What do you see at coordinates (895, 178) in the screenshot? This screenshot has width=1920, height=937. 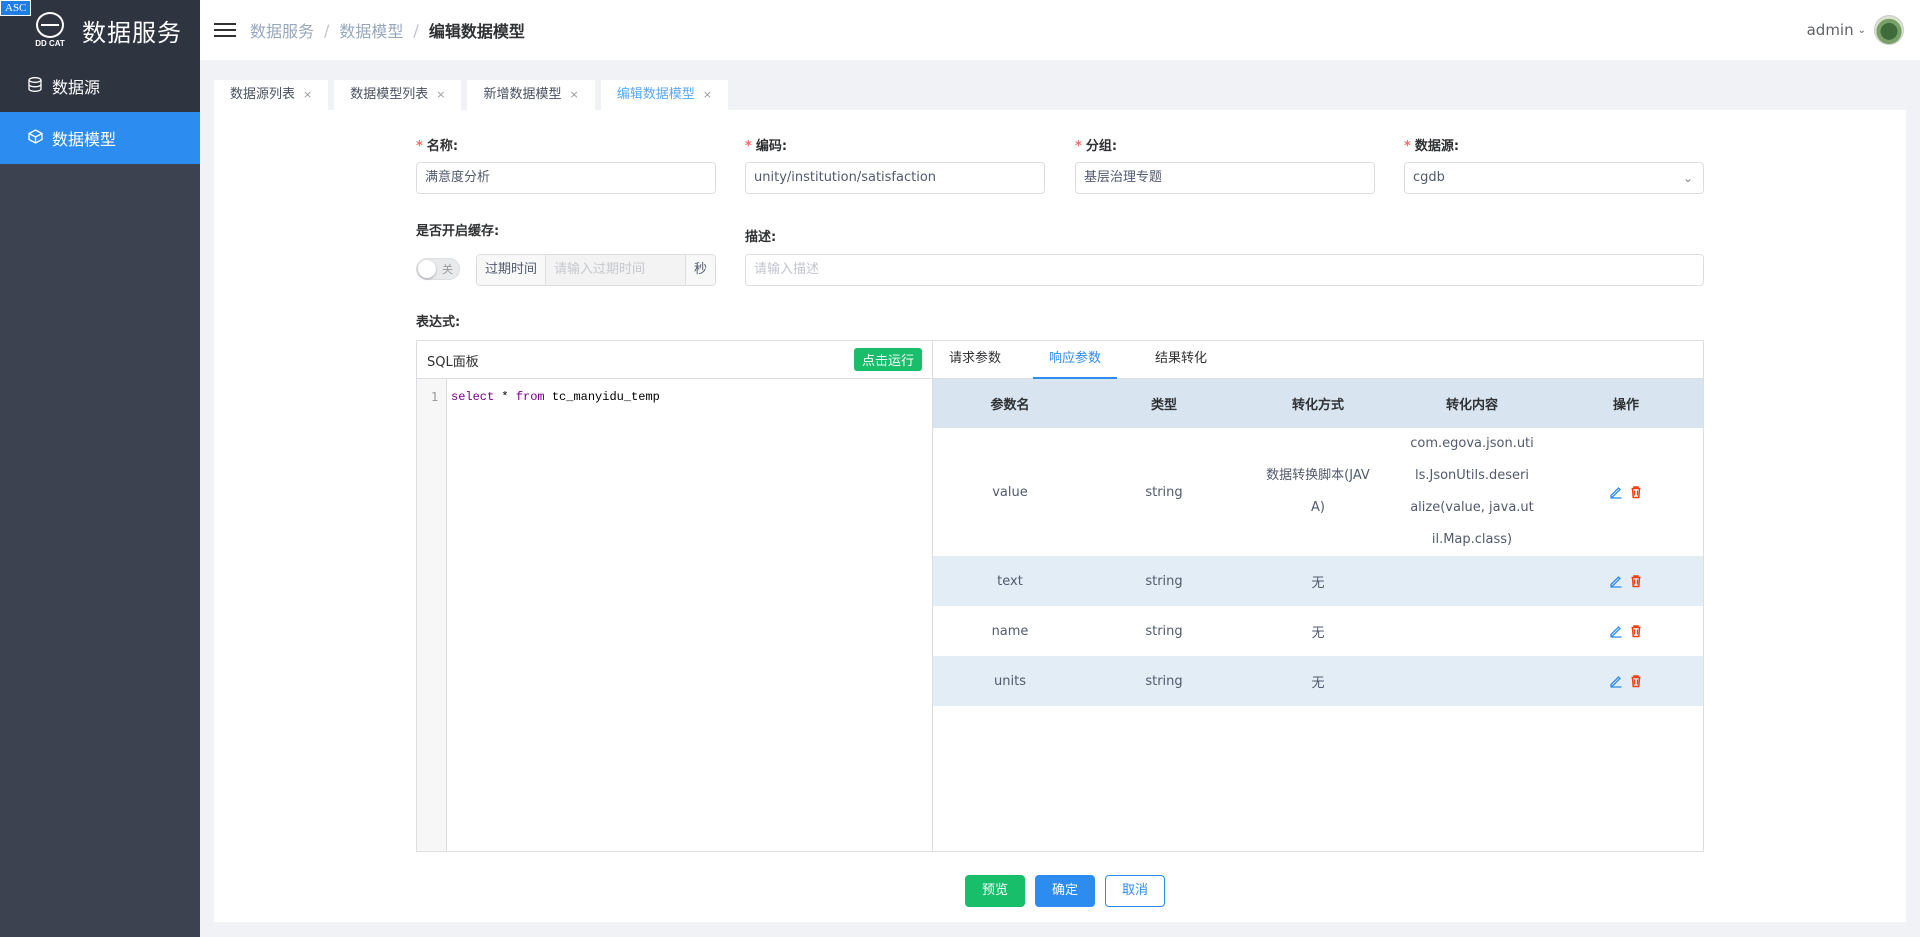 I see `code-input: unity/institution/satisfaction` at bounding box center [895, 178].